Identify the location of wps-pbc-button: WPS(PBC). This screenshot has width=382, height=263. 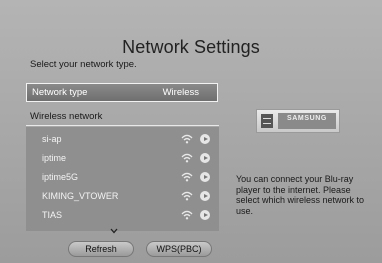
(179, 249).